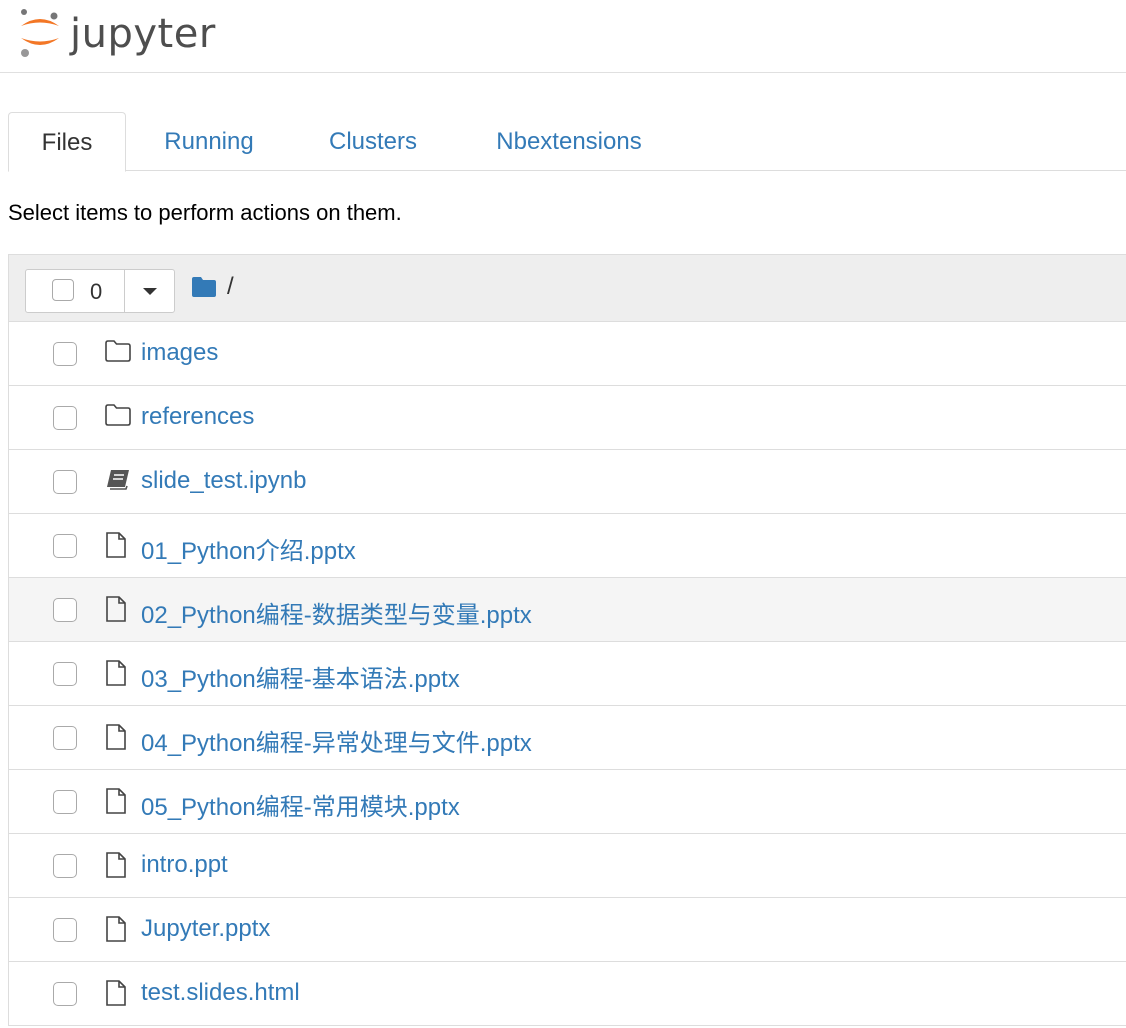  What do you see at coordinates (179, 353) in the screenshot?
I see `item-name-link: images` at bounding box center [179, 353].